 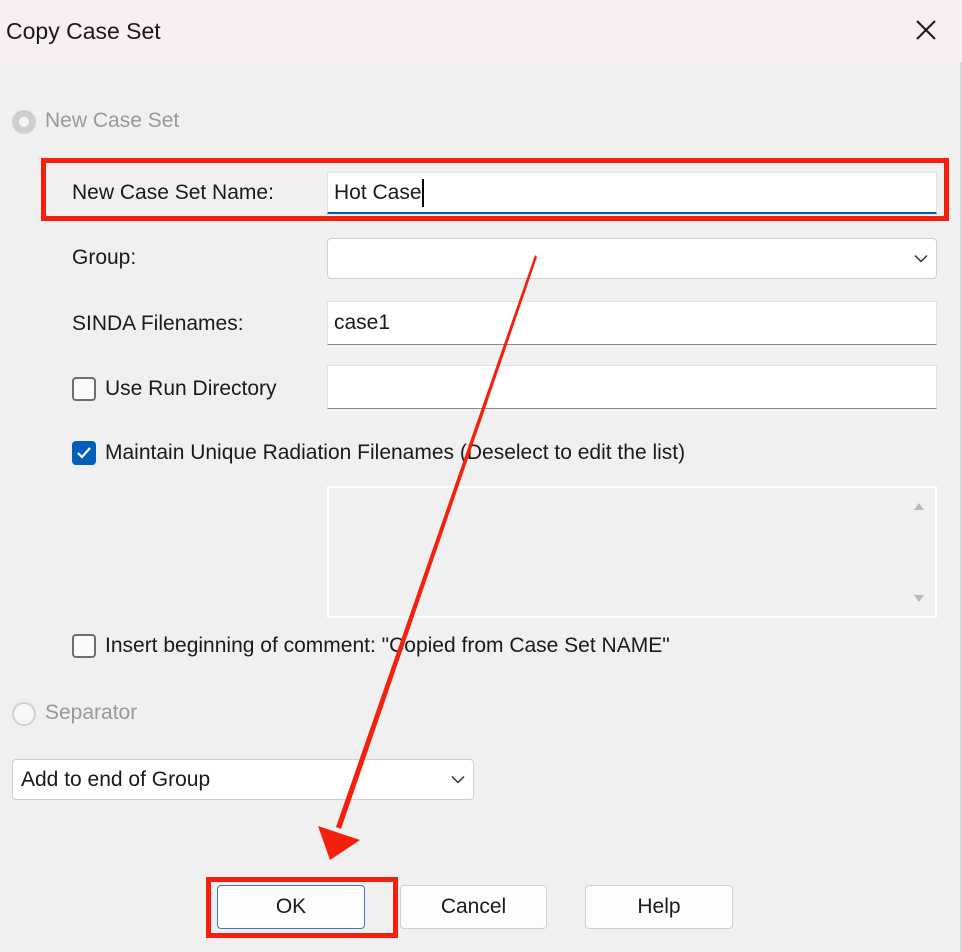 I want to click on new-case-set-radio, so click(x=24, y=122).